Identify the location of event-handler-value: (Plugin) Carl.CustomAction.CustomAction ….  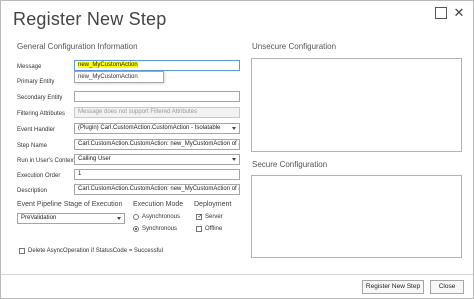
(149, 128).